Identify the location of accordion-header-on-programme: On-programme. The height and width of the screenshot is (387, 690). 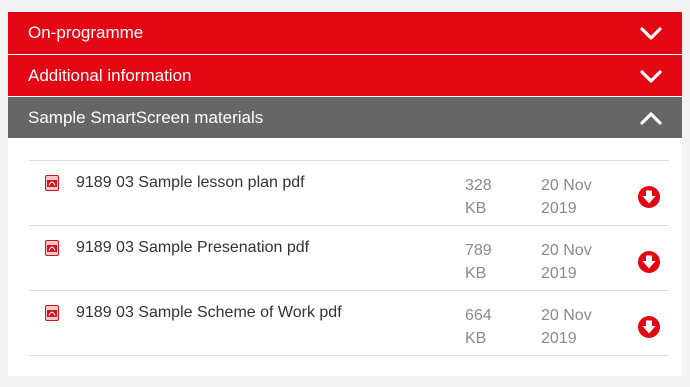
(345, 33).